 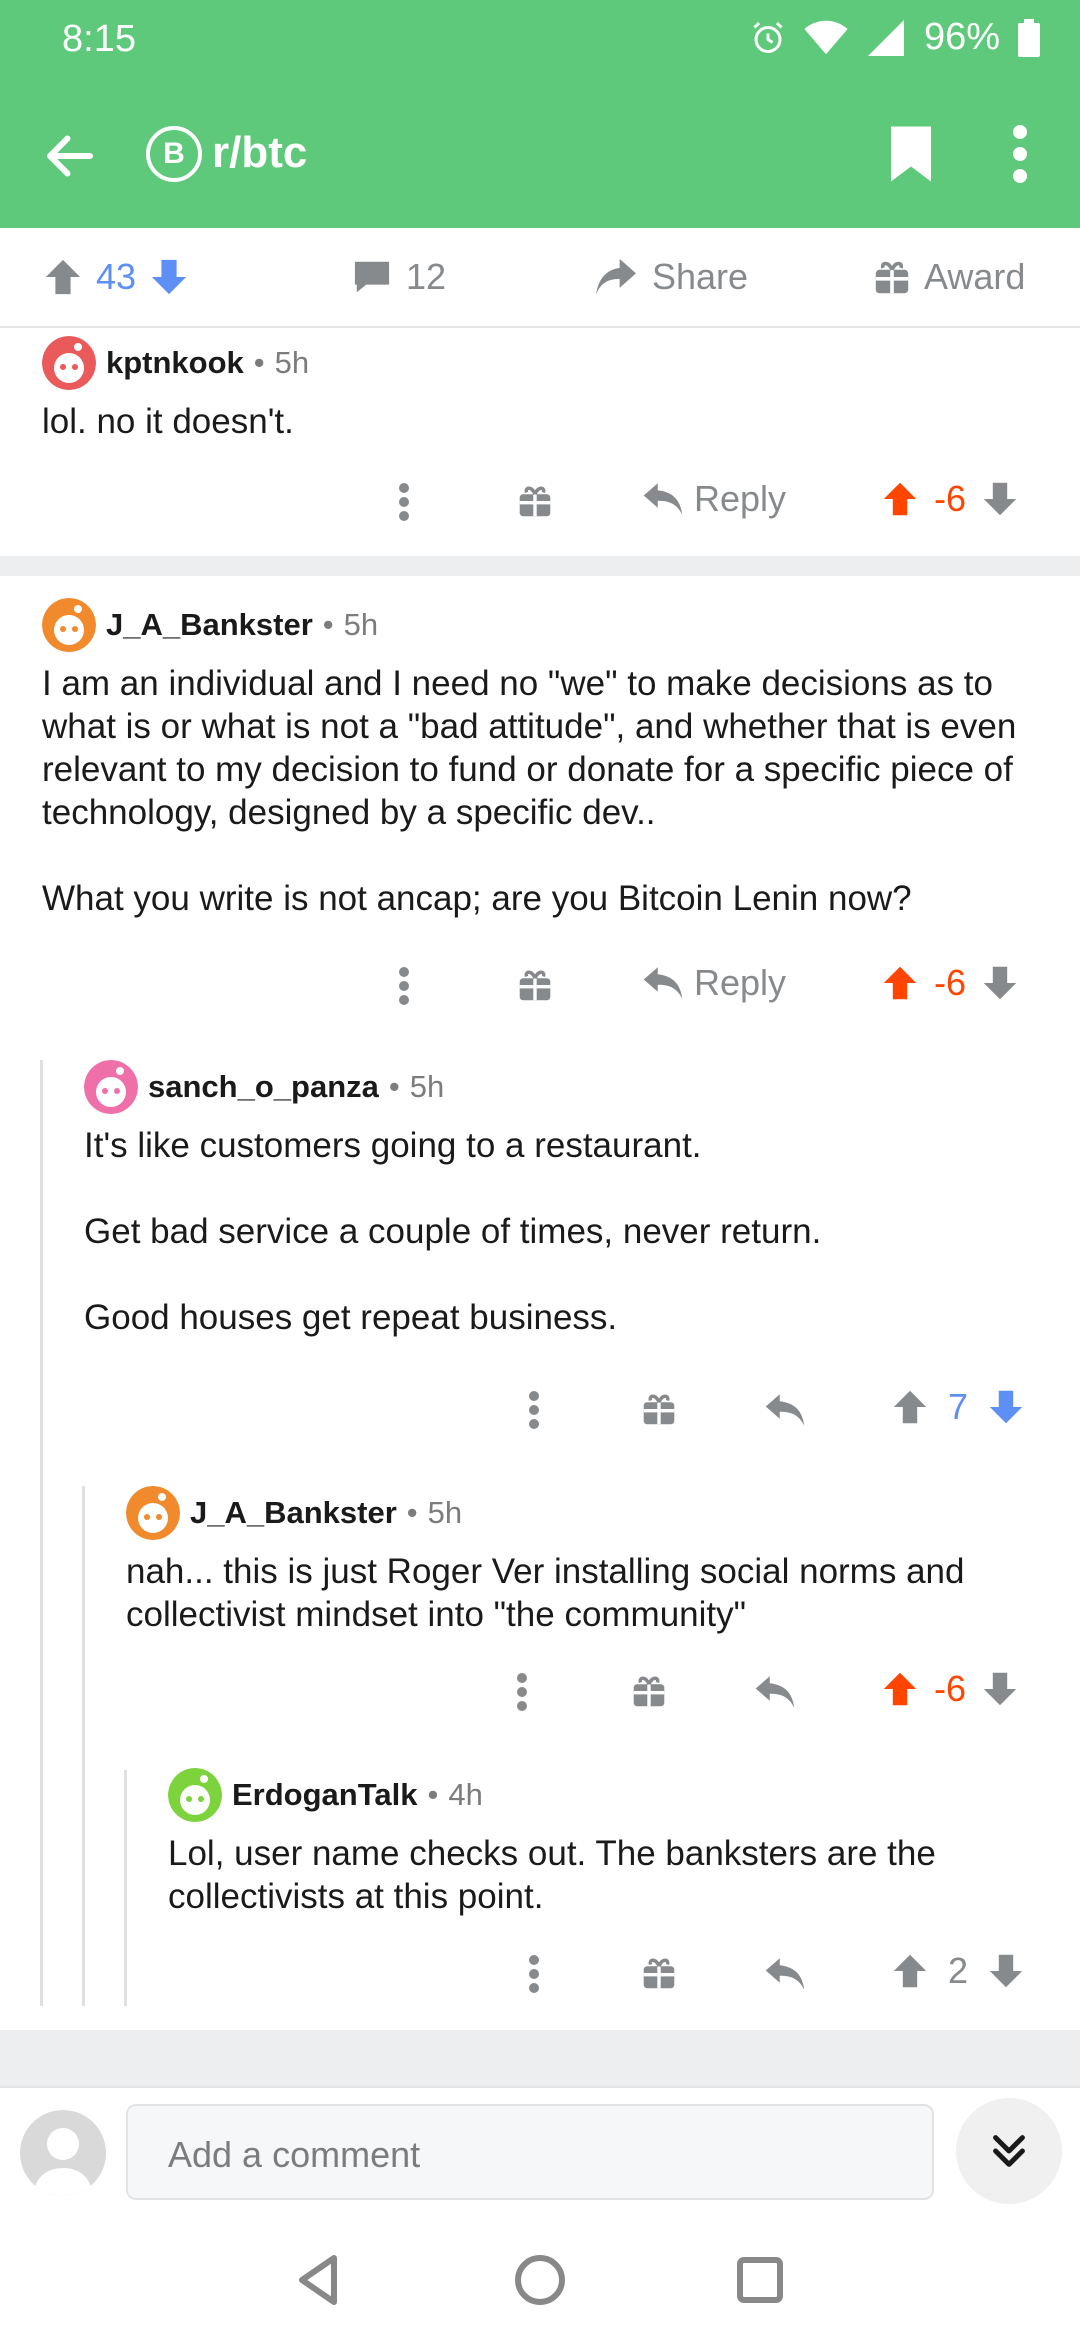 I want to click on arrow-left-icon, so click(x=70, y=156).